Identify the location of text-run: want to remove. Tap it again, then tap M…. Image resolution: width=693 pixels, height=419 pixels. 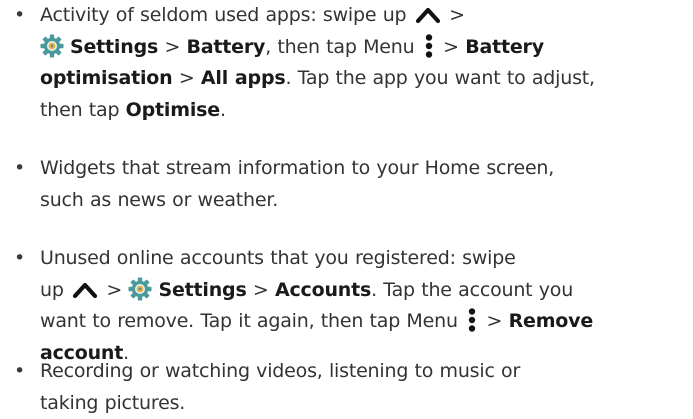
(249, 321).